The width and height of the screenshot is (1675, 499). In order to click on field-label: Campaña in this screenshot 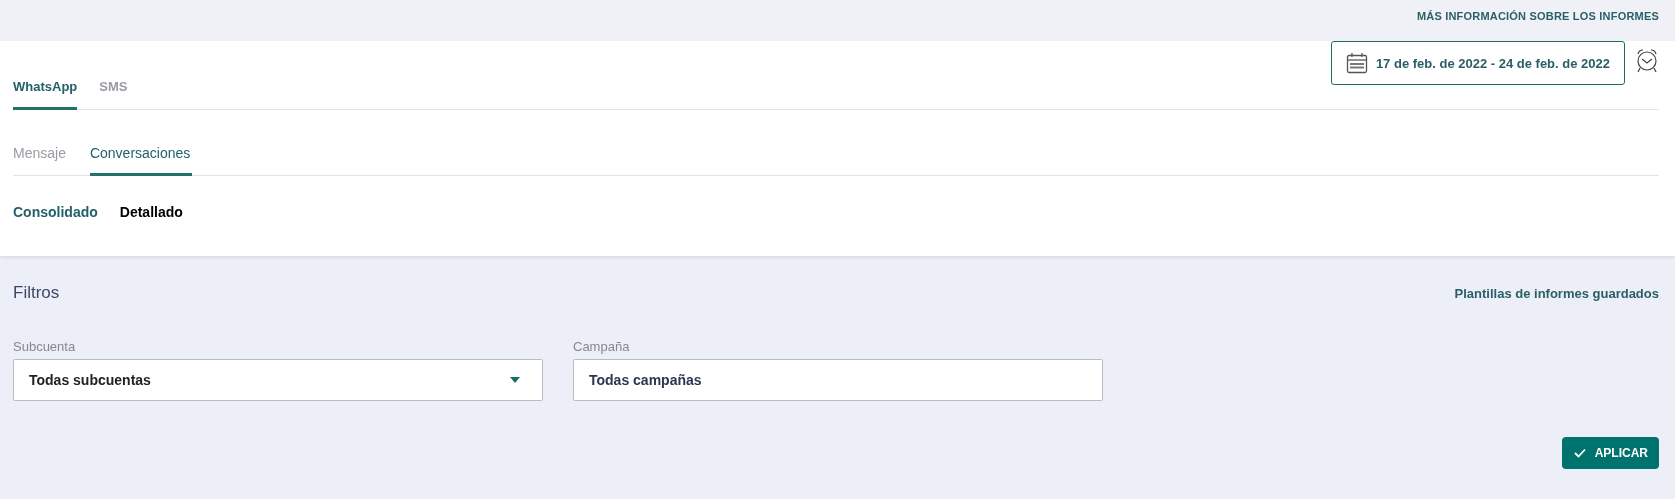, I will do `click(602, 346)`.